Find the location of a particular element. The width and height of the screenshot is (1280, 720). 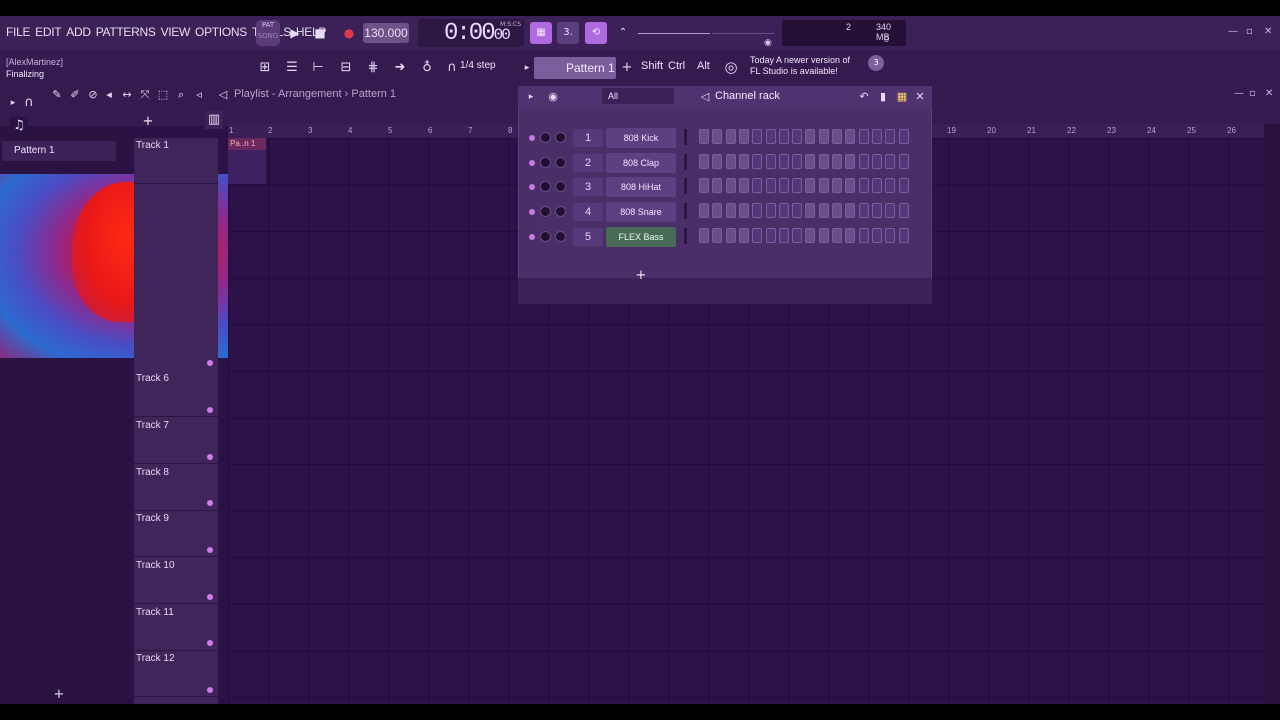

browser-magnet-icon: ∩ is located at coordinates (29, 103).